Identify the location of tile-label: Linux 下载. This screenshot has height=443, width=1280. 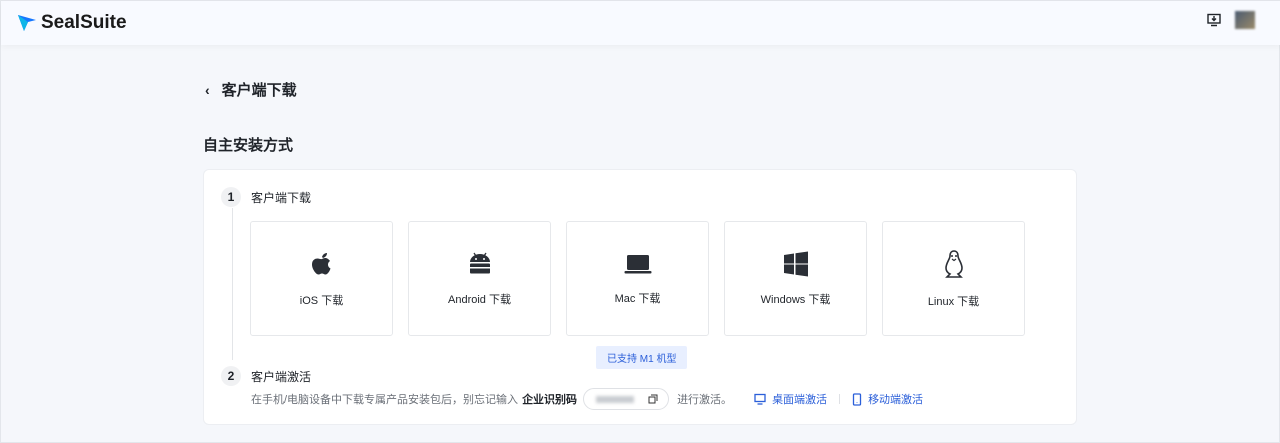
(953, 301).